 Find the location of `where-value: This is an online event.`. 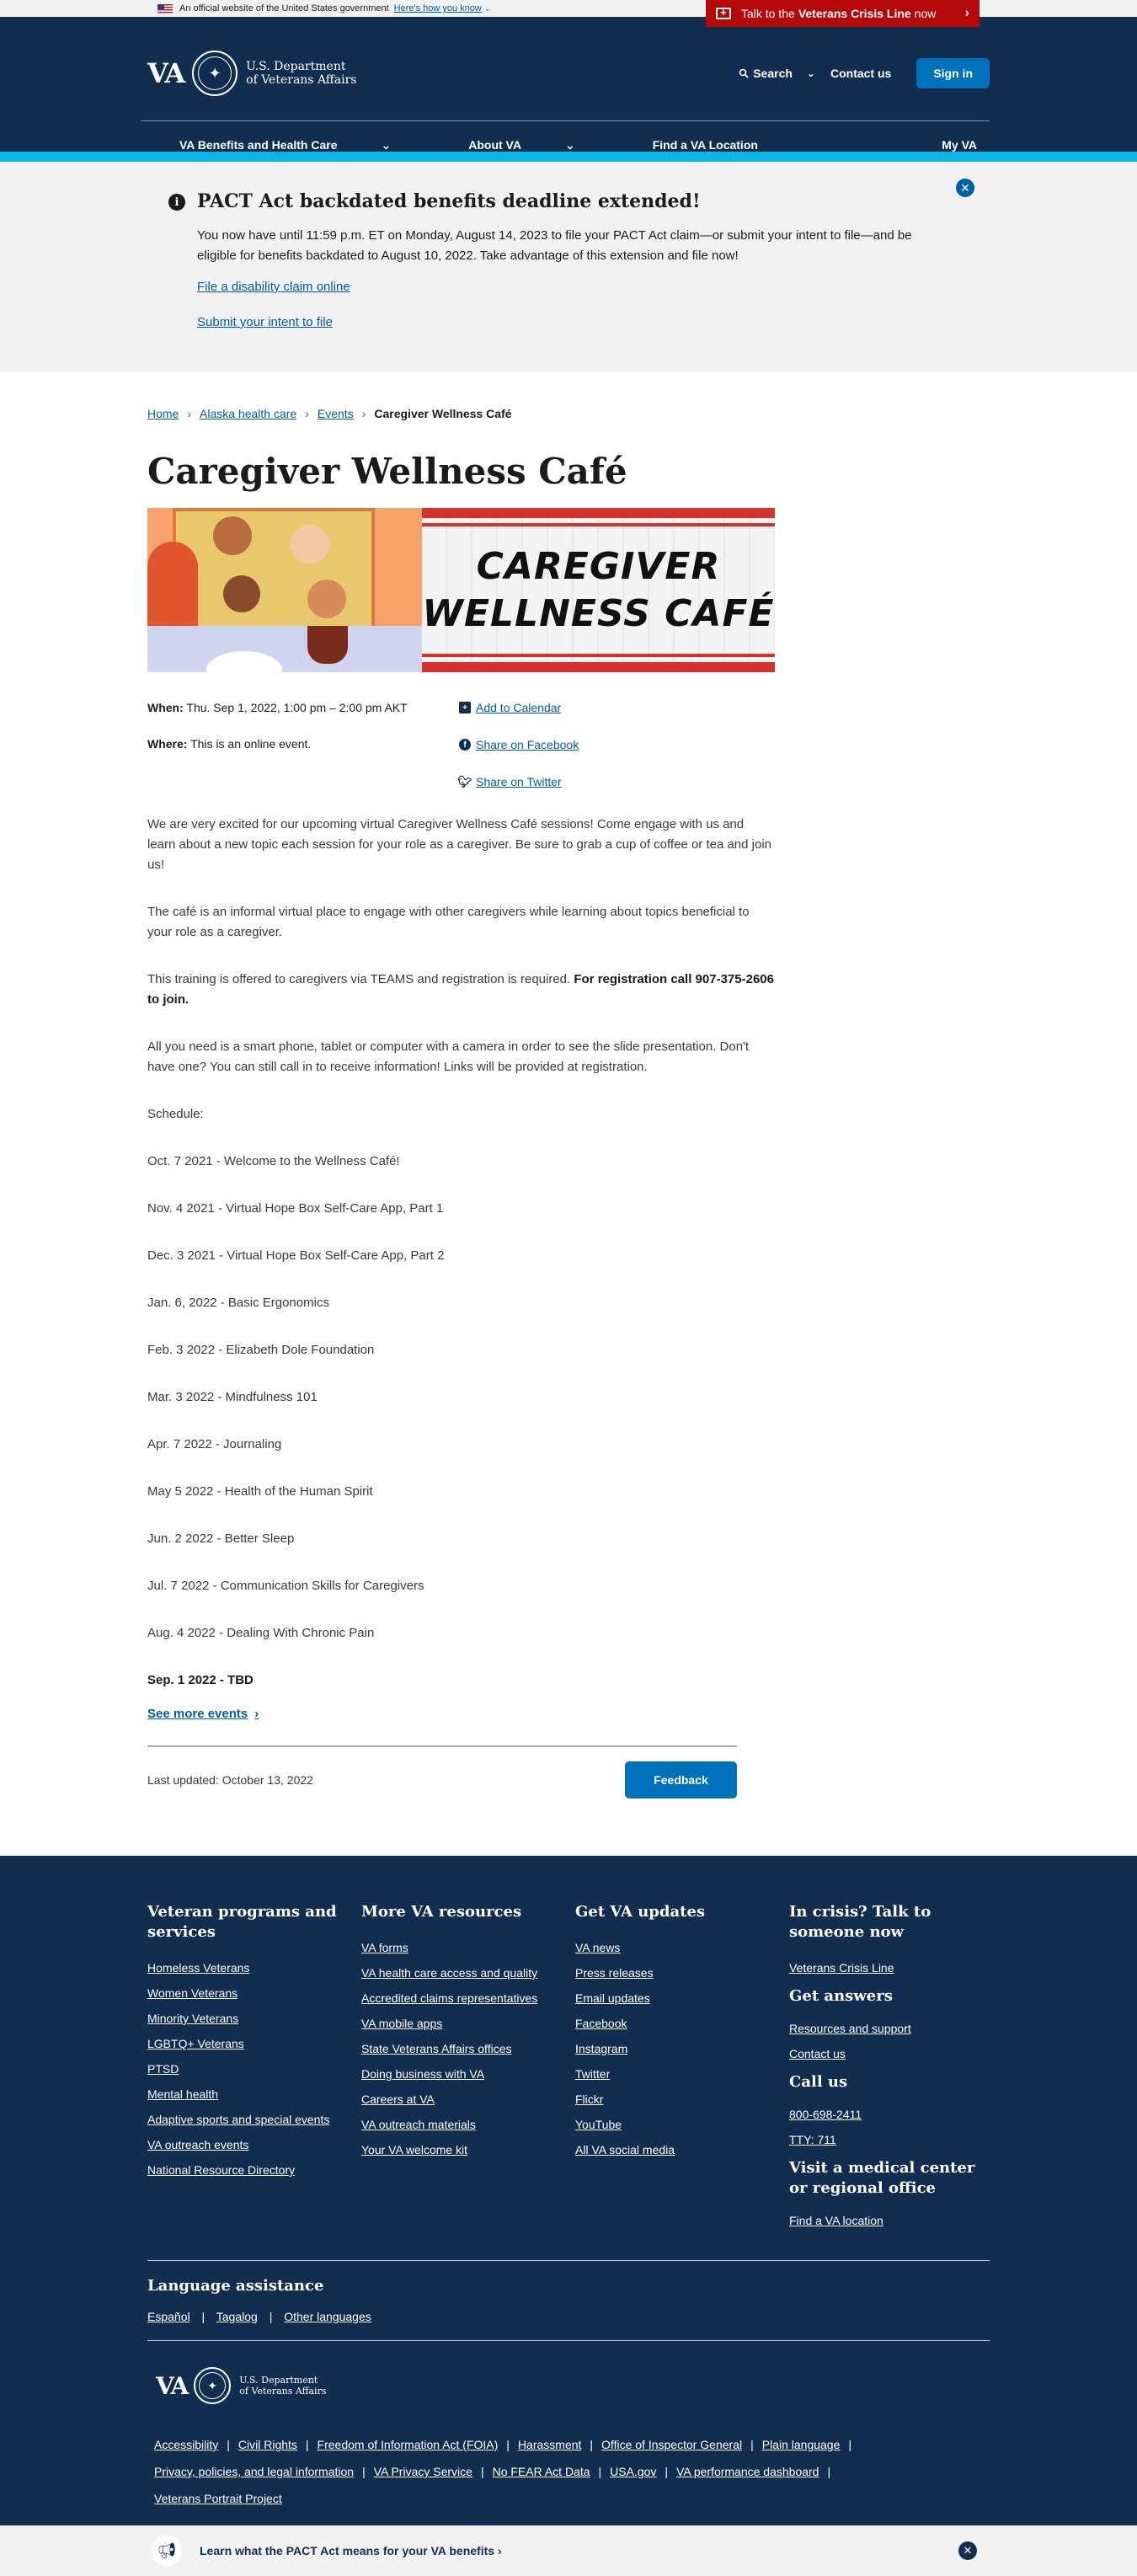

where-value: This is an online event. is located at coordinates (251, 744).